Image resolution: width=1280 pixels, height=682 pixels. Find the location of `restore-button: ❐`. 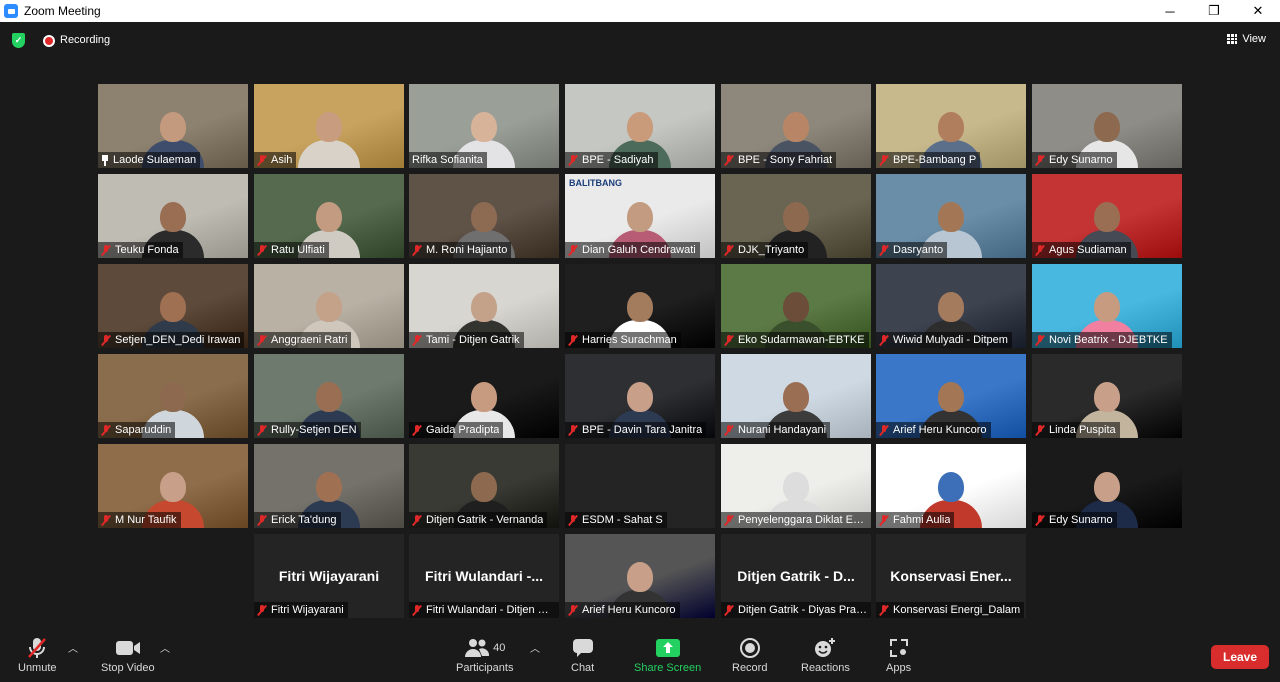

restore-button: ❐ is located at coordinates (1214, 11).